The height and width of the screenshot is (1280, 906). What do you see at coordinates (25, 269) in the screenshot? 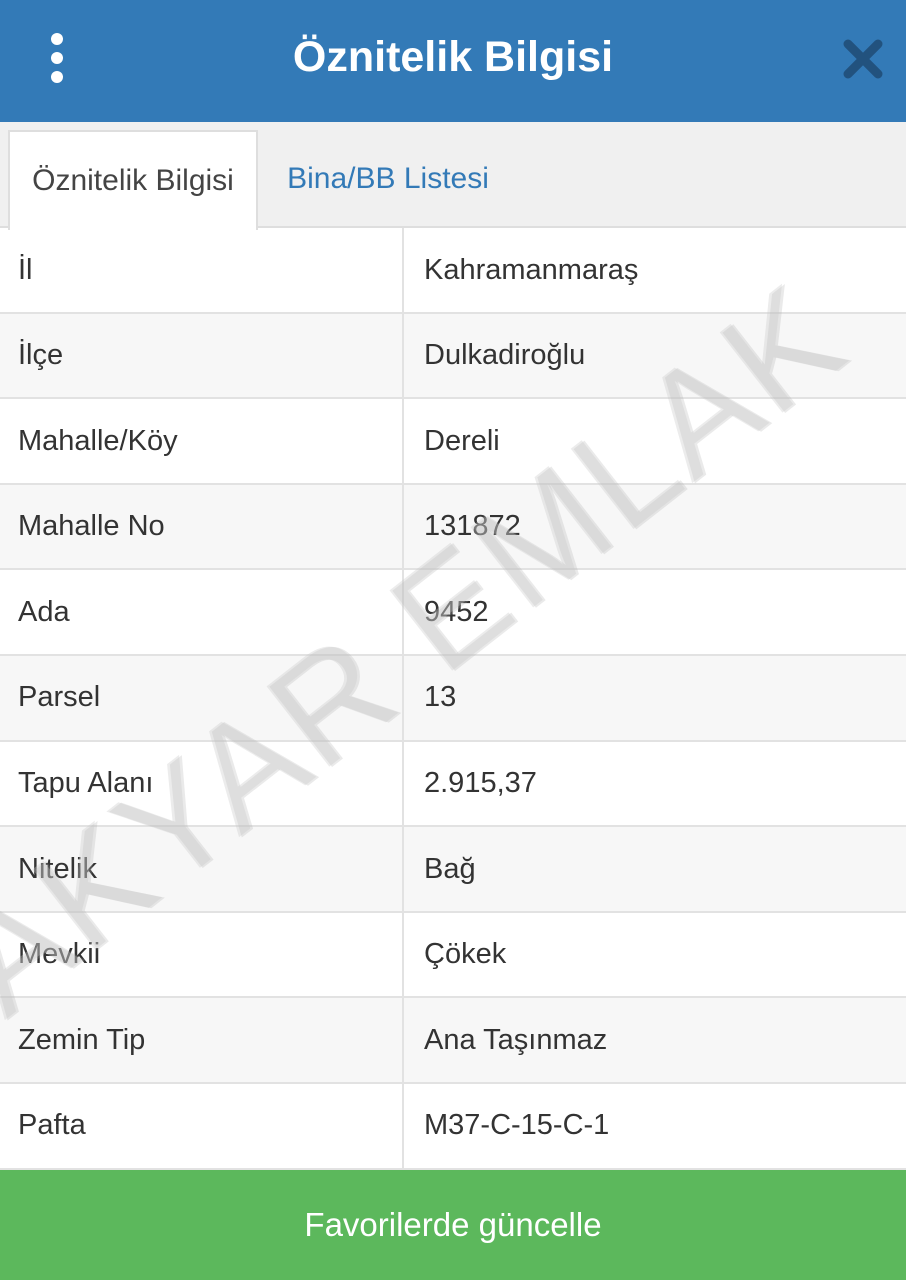
I see `row-label: İl` at bounding box center [25, 269].